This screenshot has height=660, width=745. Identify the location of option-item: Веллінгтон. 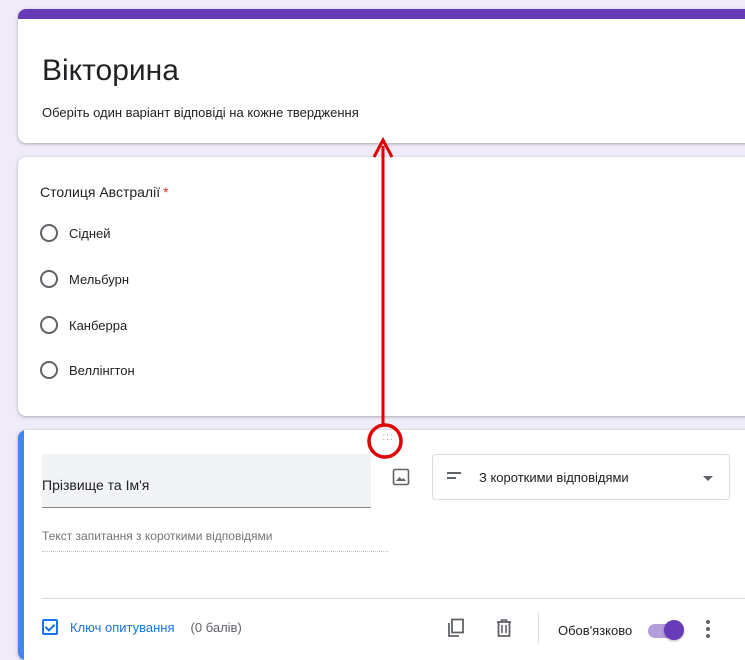
(87, 370).